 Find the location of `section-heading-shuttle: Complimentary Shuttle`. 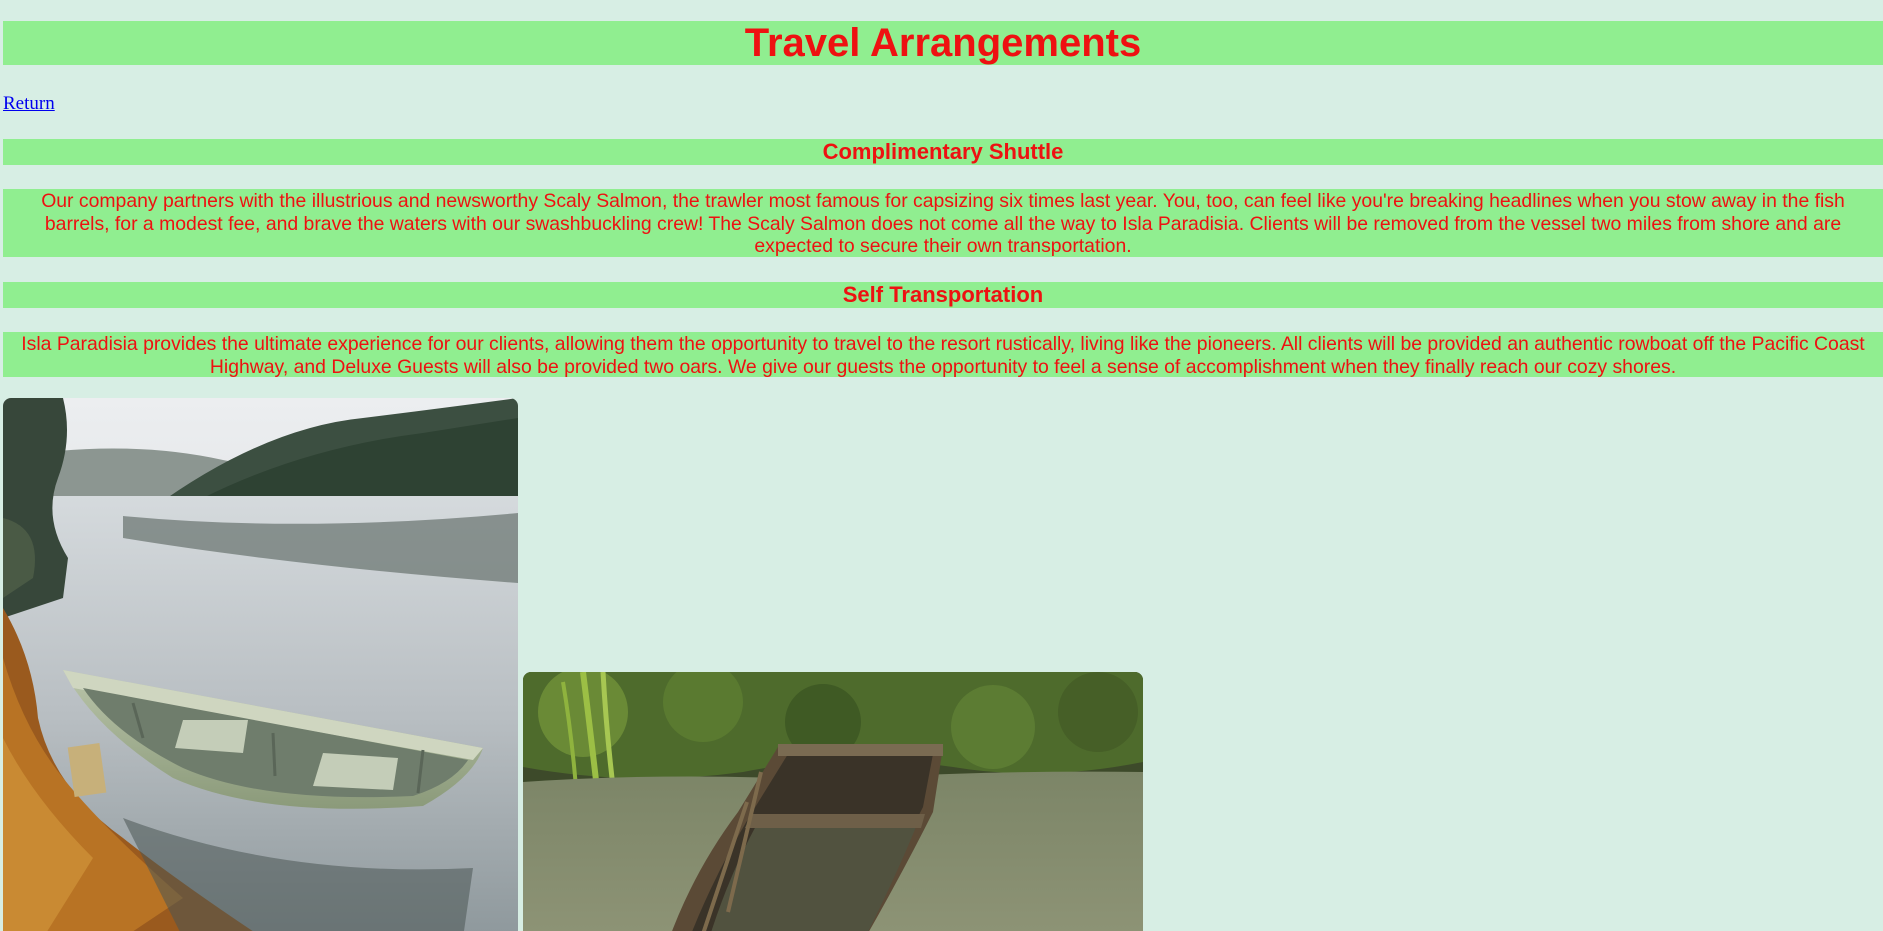

section-heading-shuttle: Complimentary Shuttle is located at coordinates (943, 152).